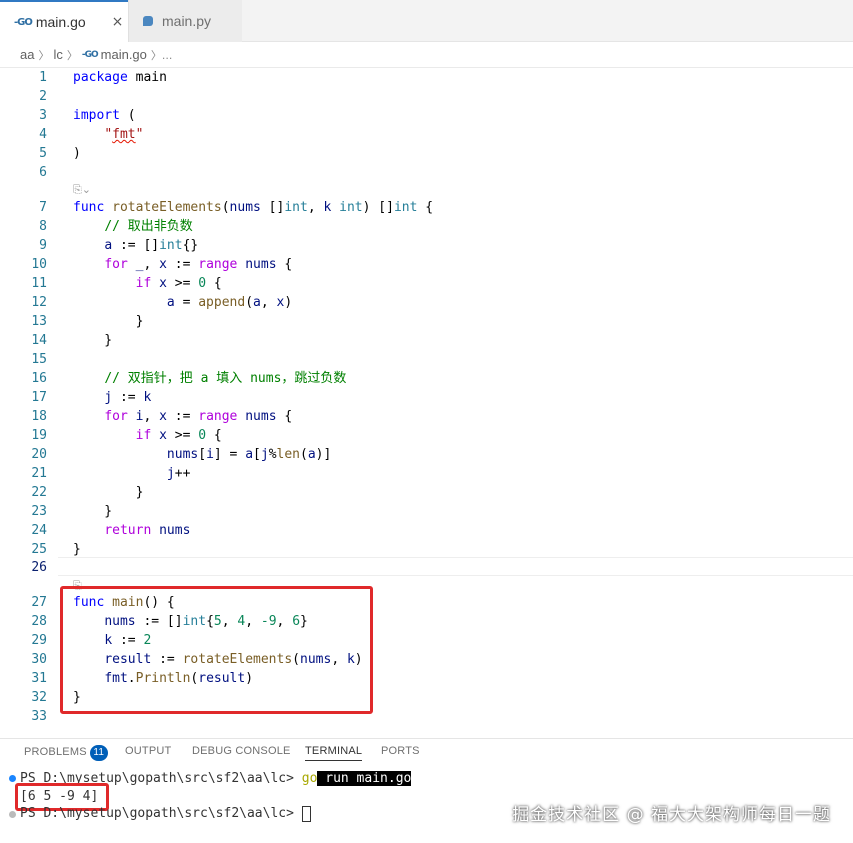 The height and width of the screenshot is (843, 853). I want to click on editor-tab-bar: -GO main.go × main.py, so click(426, 21).